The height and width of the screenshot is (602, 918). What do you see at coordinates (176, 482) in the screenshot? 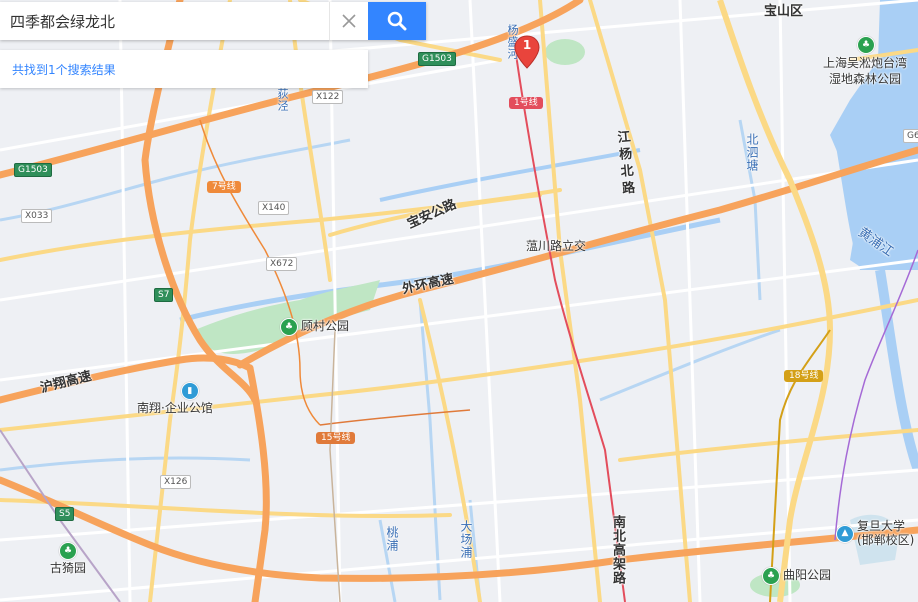
I see `badge-x126: X126` at bounding box center [176, 482].